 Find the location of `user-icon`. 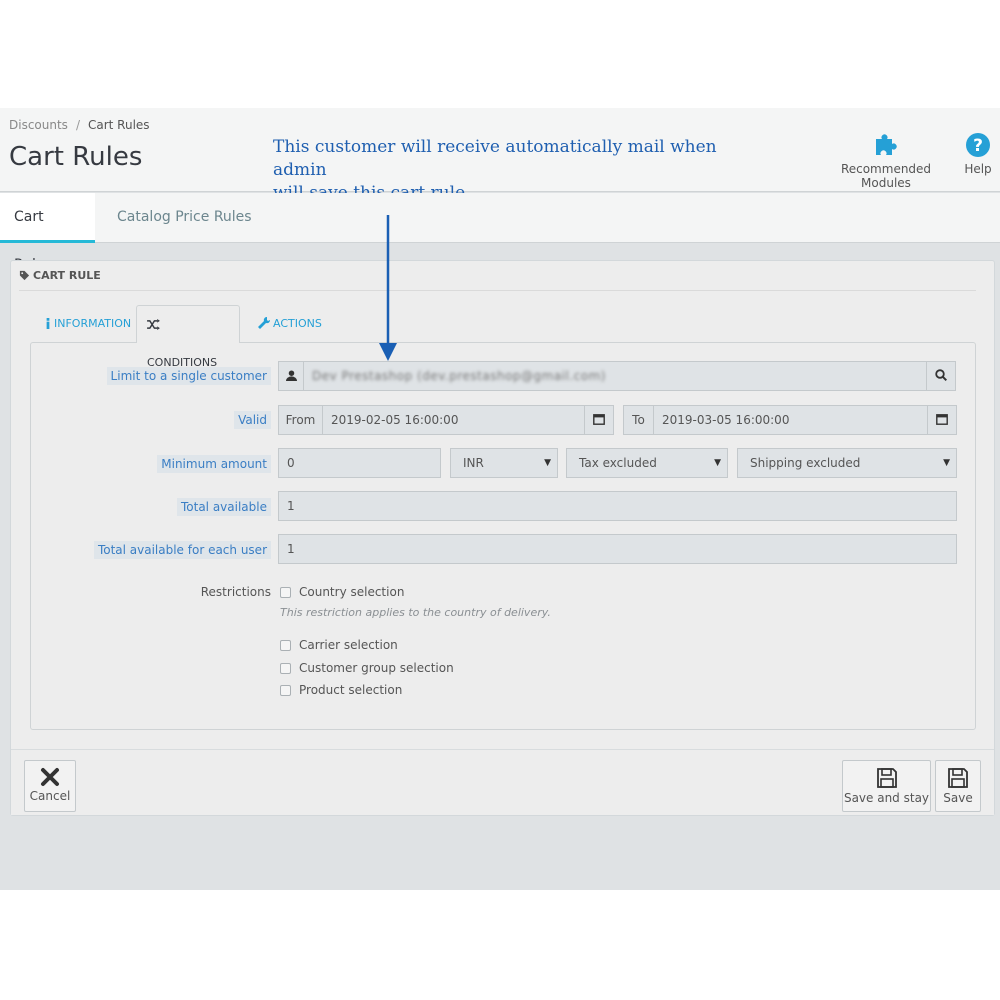

user-icon is located at coordinates (291, 375).